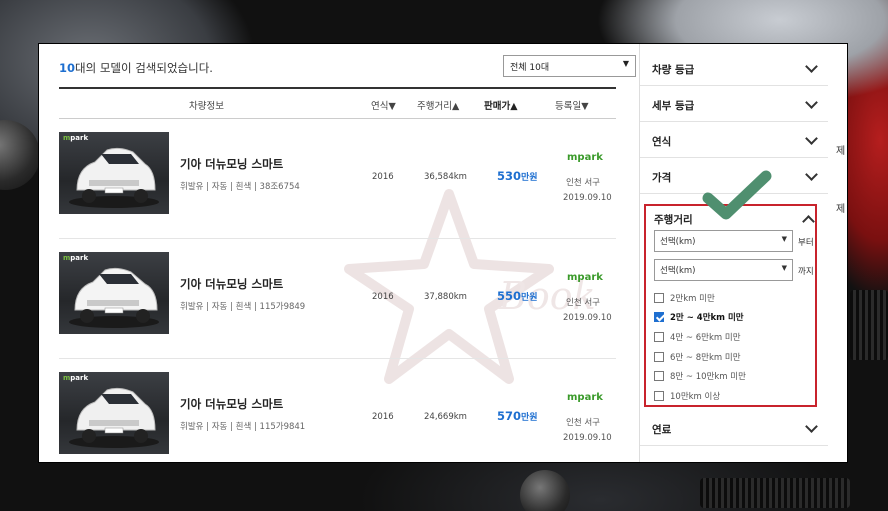 Image resolution: width=888 pixels, height=511 pixels. What do you see at coordinates (734, 140) in the screenshot?
I see `filter-year: 연식` at bounding box center [734, 140].